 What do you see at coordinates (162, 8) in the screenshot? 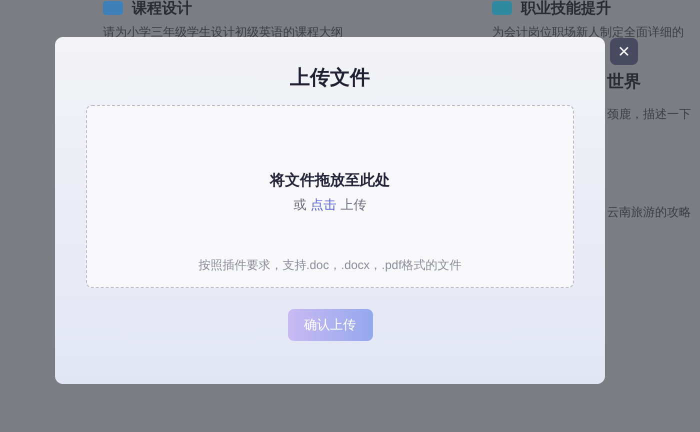
I see `card-title: 课程设计` at bounding box center [162, 8].